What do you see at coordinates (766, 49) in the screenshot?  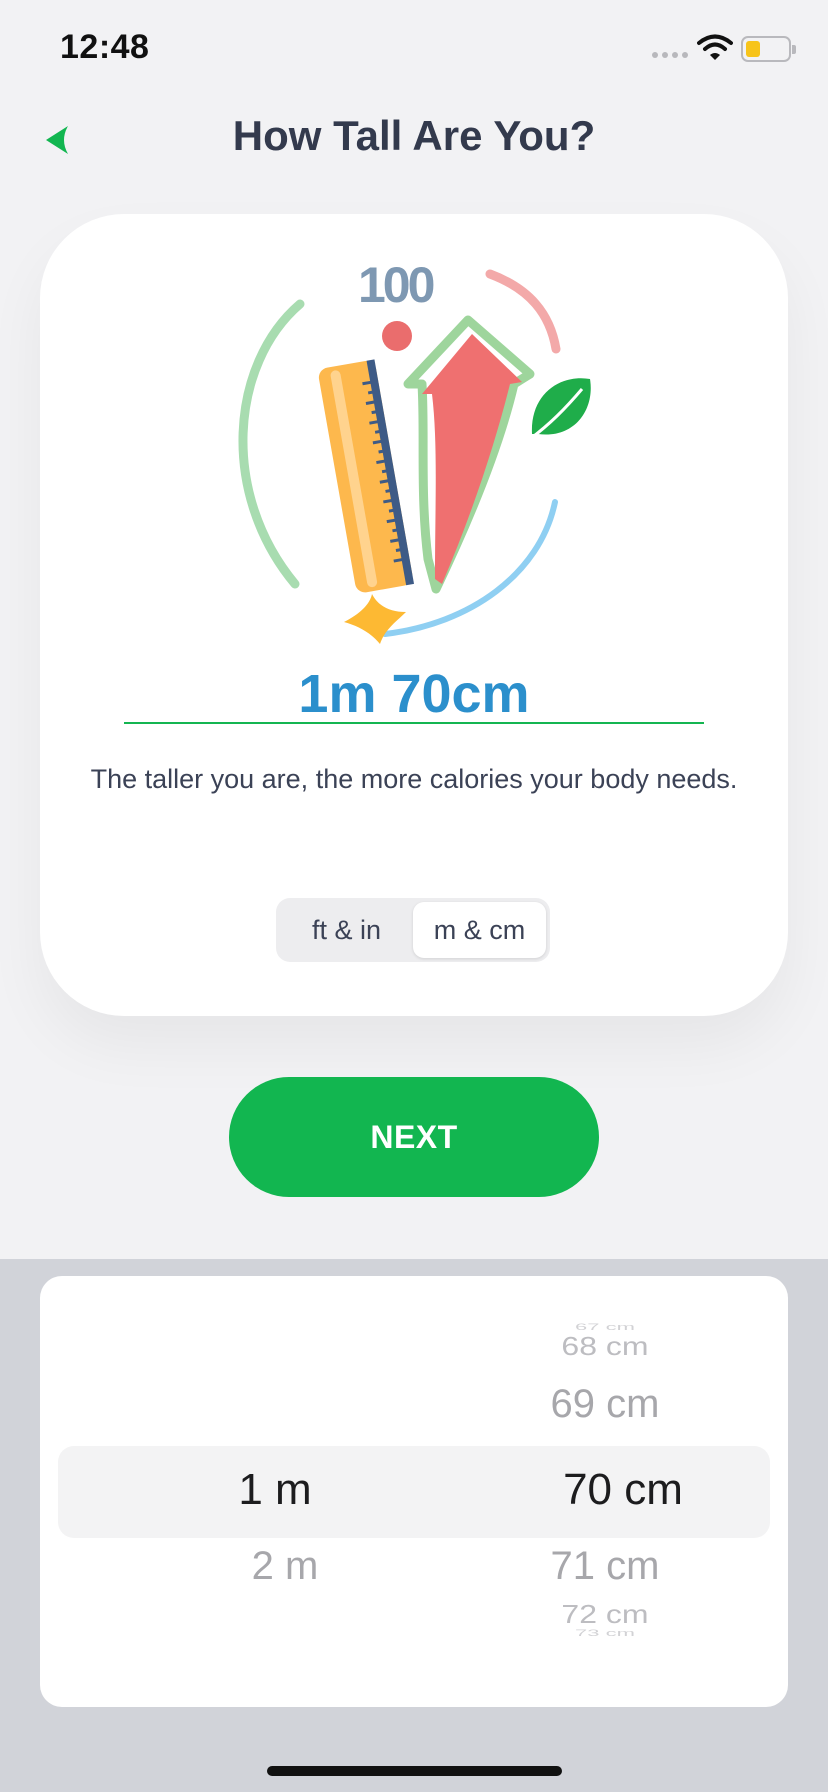 I see `battery-icon` at bounding box center [766, 49].